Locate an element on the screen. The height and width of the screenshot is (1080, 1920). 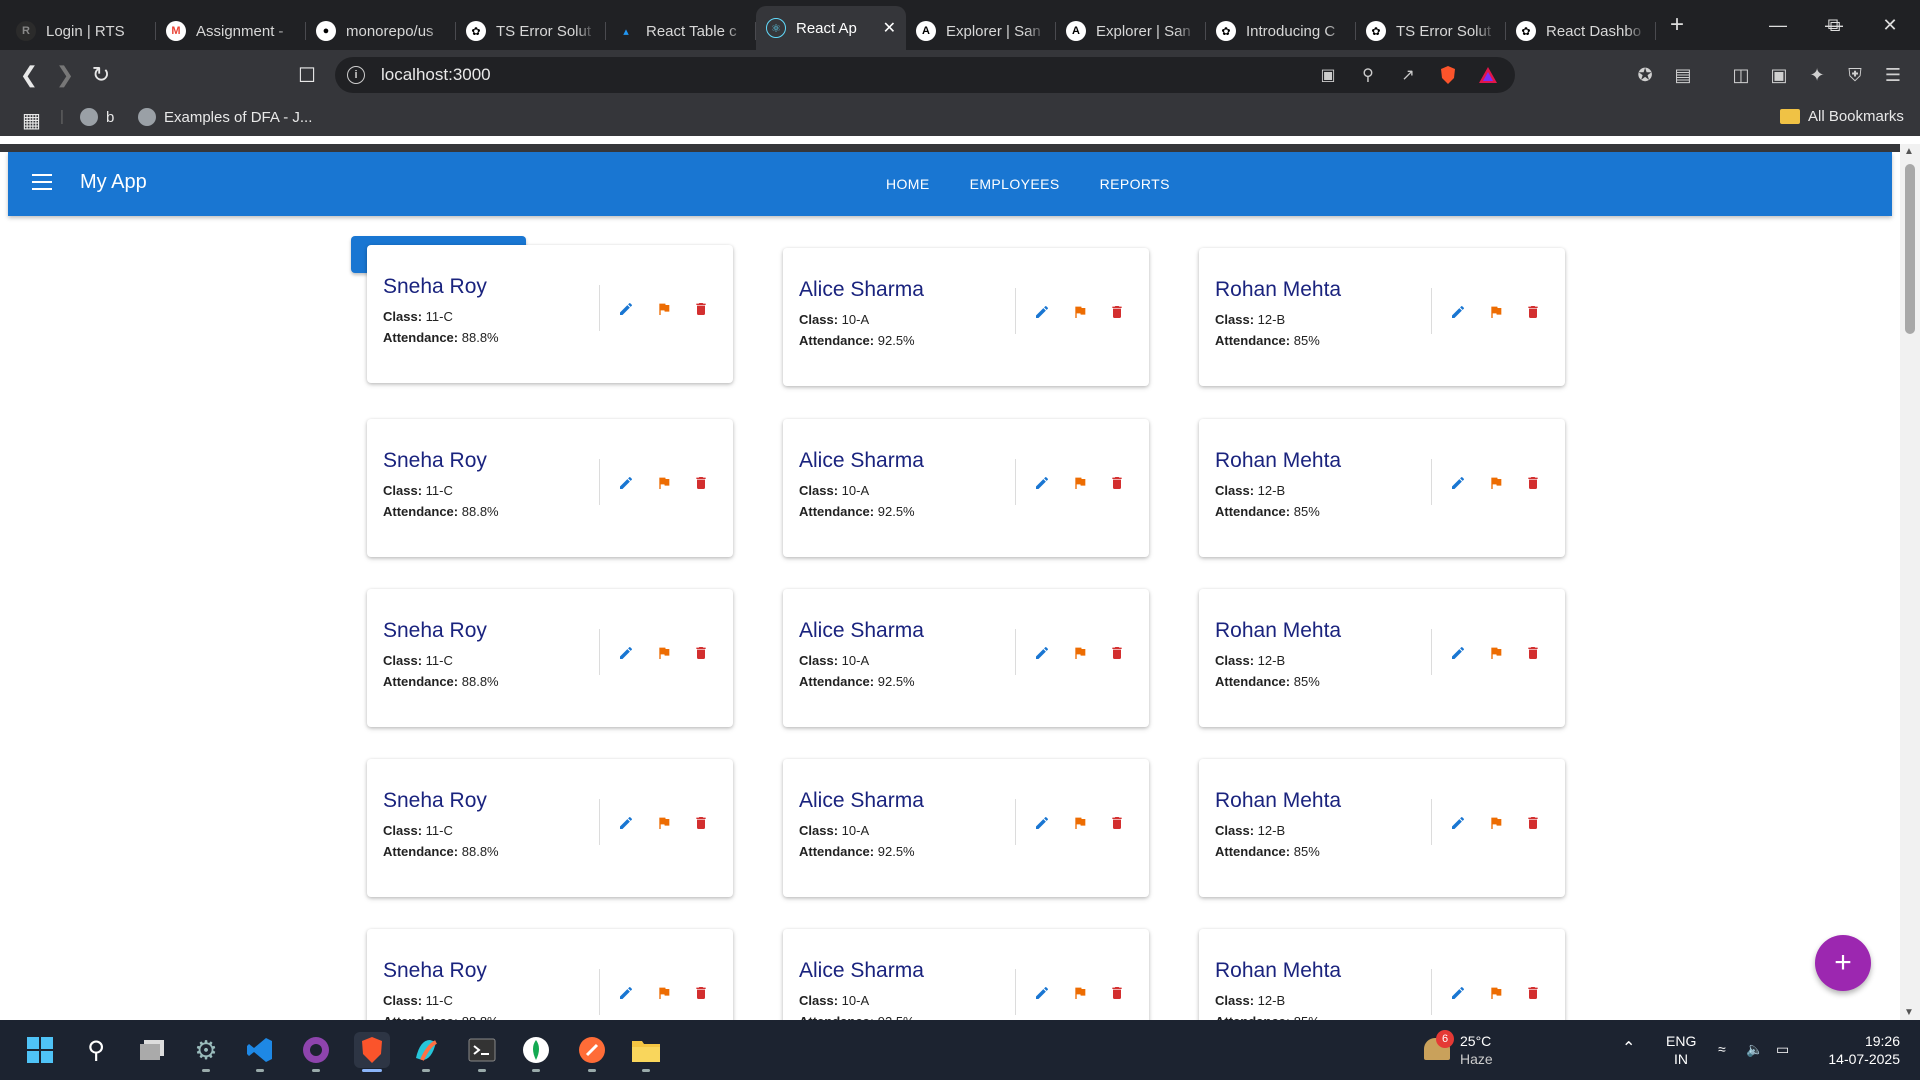
apps-grid-icon: ▦ is located at coordinates (31, 120).